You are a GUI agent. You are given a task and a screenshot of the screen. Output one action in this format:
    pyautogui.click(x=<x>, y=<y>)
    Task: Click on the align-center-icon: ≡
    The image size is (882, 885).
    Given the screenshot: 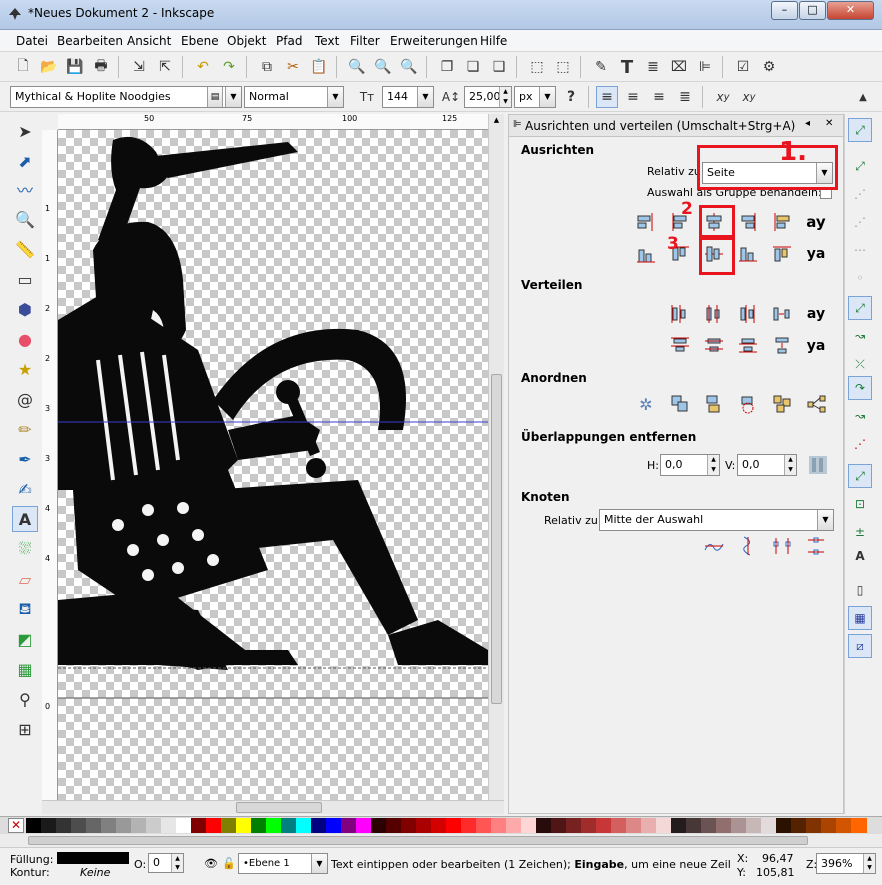 What is the action you would take?
    pyautogui.click(x=633, y=97)
    